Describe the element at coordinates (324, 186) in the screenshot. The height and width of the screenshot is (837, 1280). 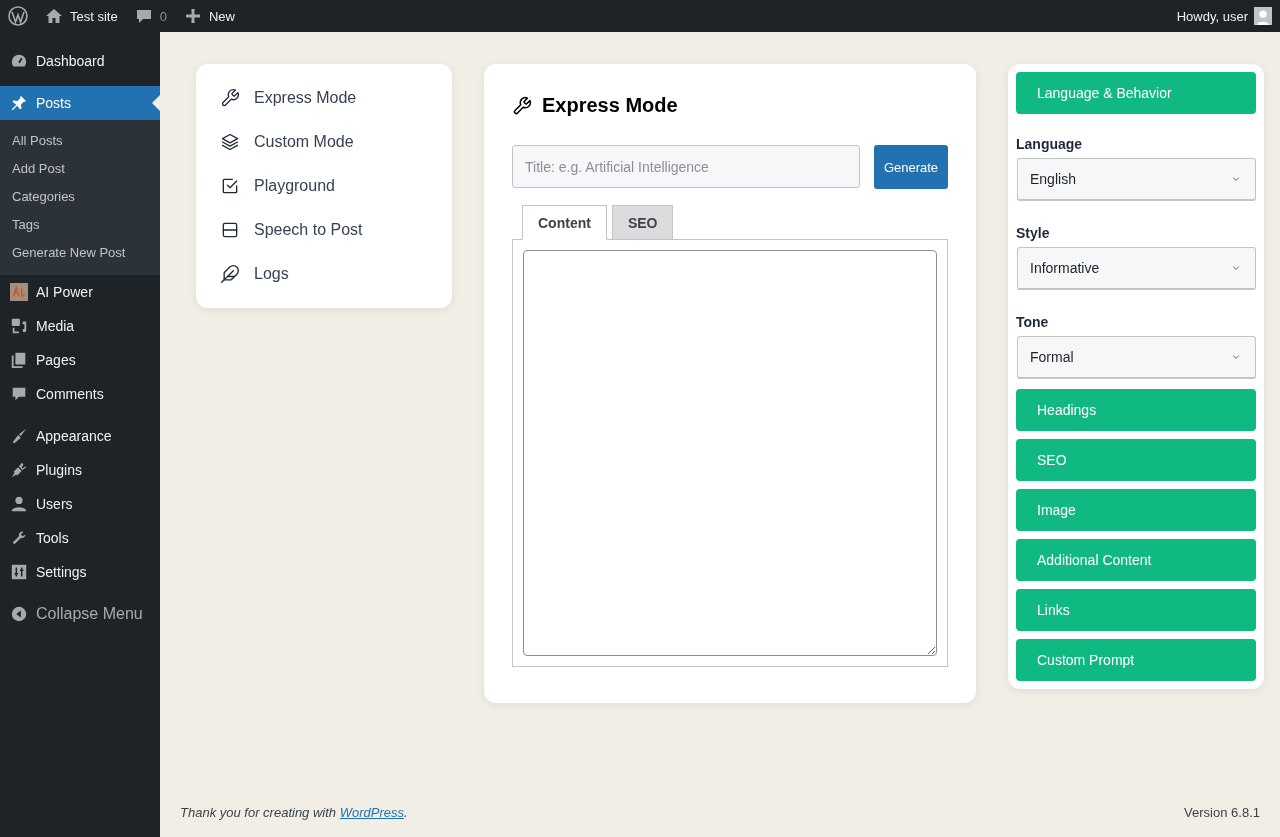
I see `mode-menu-item: Playground` at that location.